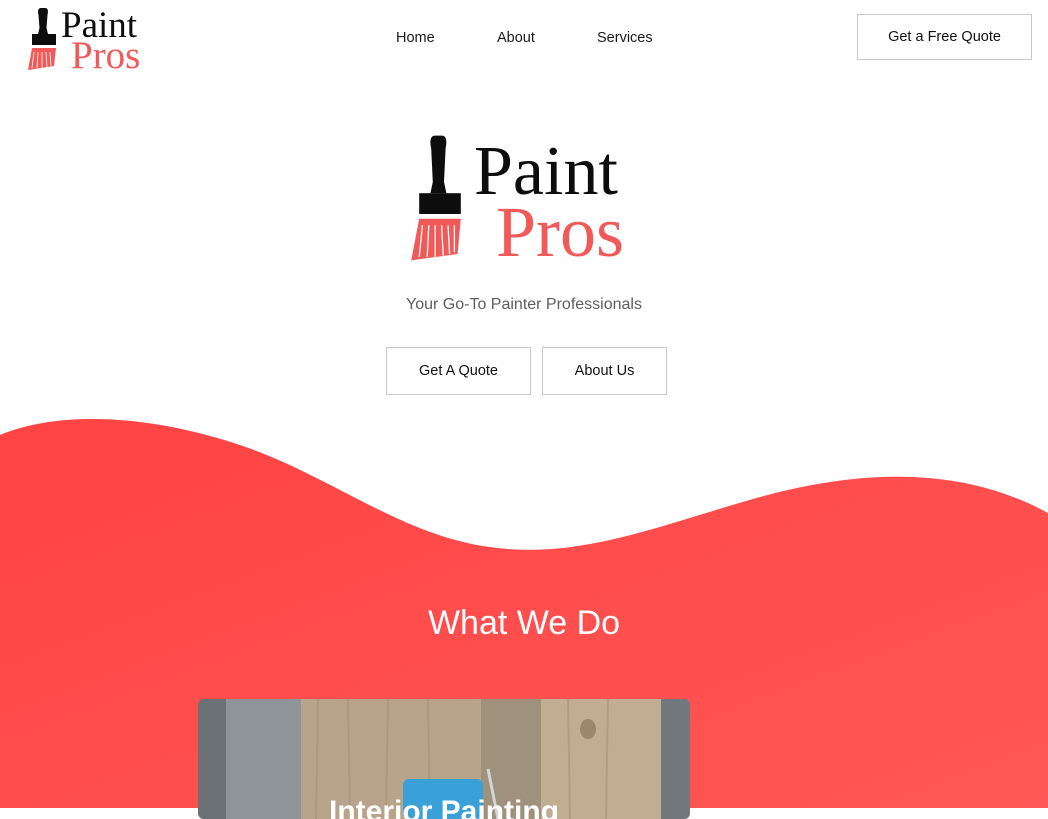 This screenshot has width=1048, height=819. What do you see at coordinates (625, 38) in the screenshot?
I see `nav-link-services: Services` at bounding box center [625, 38].